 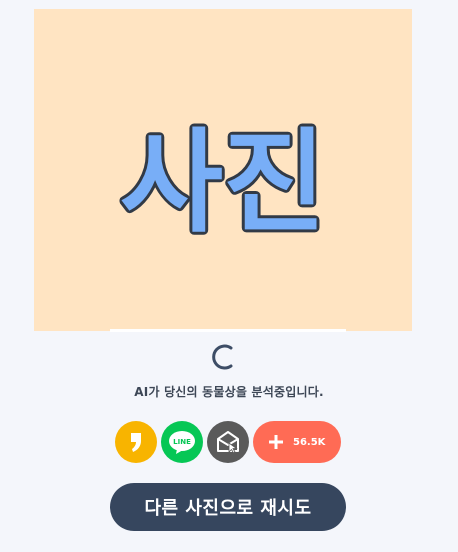 I want to click on loading-spinner-icon, so click(x=222, y=357).